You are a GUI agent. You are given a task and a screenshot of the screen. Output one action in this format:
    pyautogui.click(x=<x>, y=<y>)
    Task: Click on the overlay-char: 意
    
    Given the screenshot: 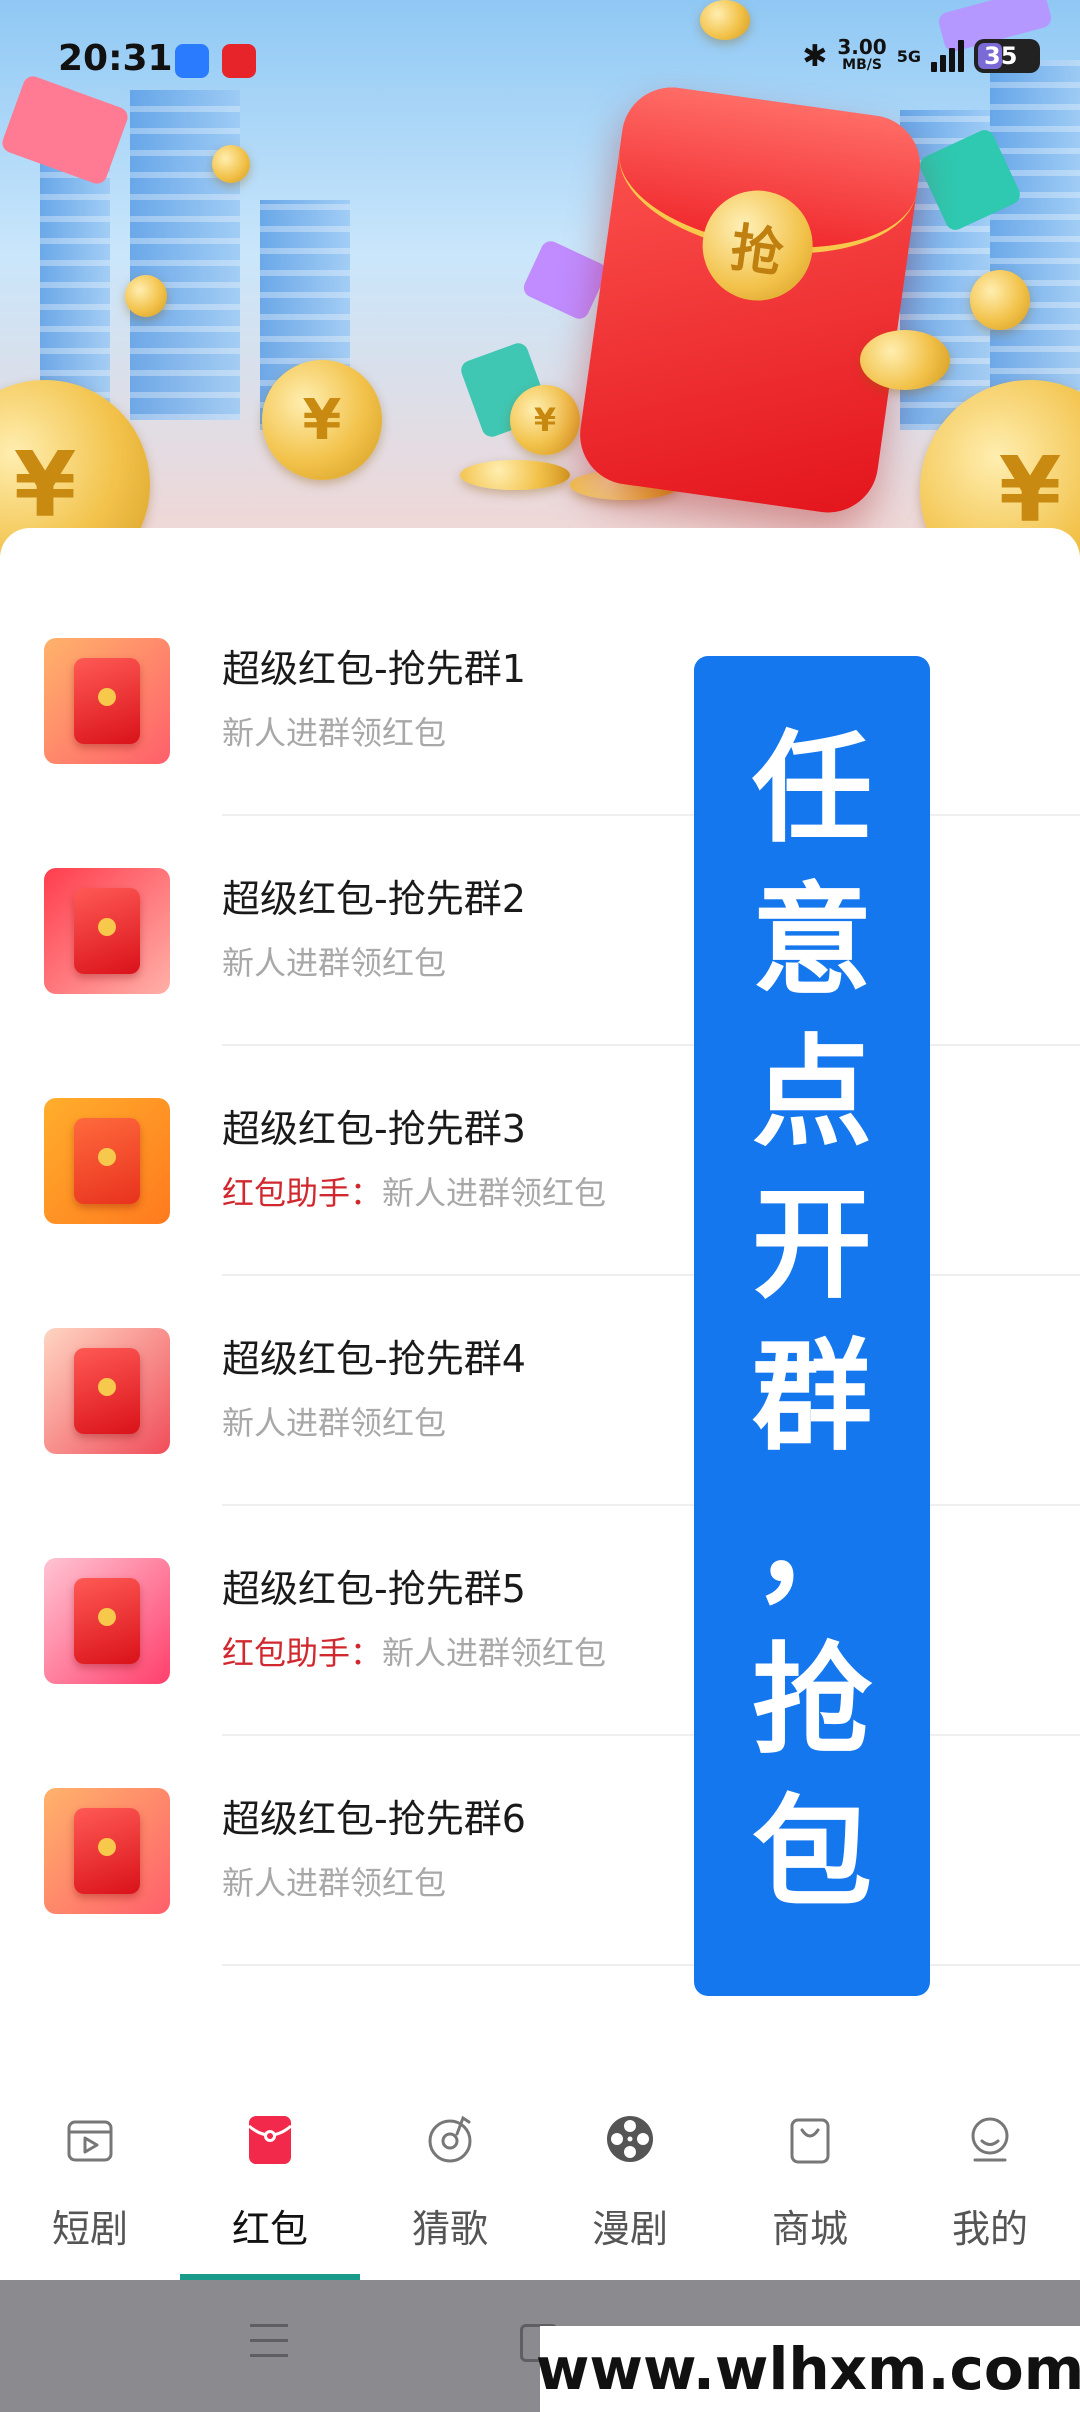 What is the action you would take?
    pyautogui.click(x=812, y=941)
    